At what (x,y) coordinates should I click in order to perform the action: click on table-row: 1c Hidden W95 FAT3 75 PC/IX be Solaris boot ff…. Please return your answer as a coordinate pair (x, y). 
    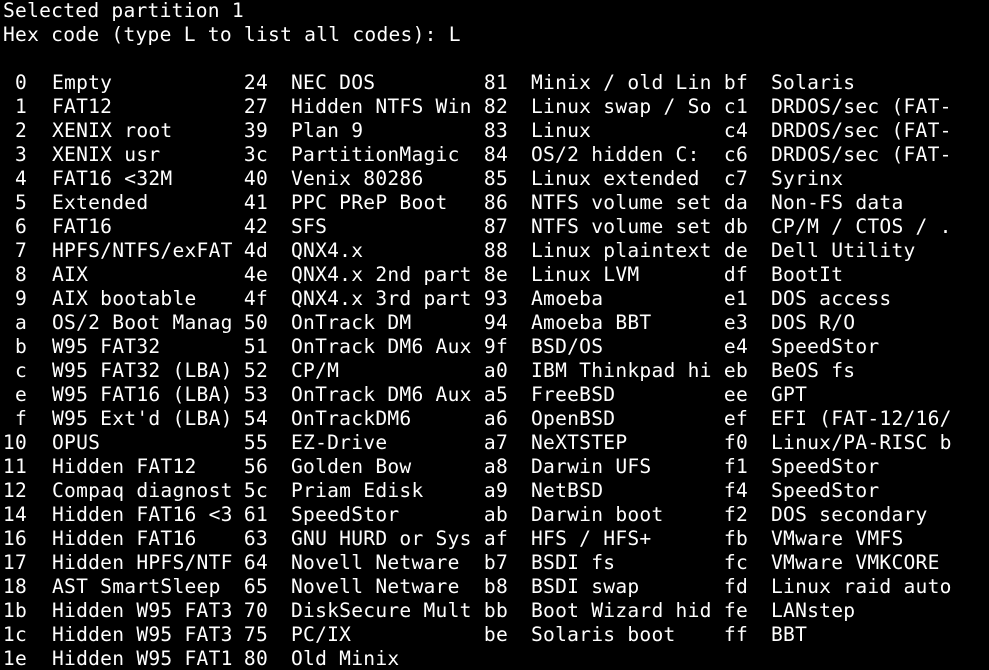
    Looking at the image, I should click on (494, 635).